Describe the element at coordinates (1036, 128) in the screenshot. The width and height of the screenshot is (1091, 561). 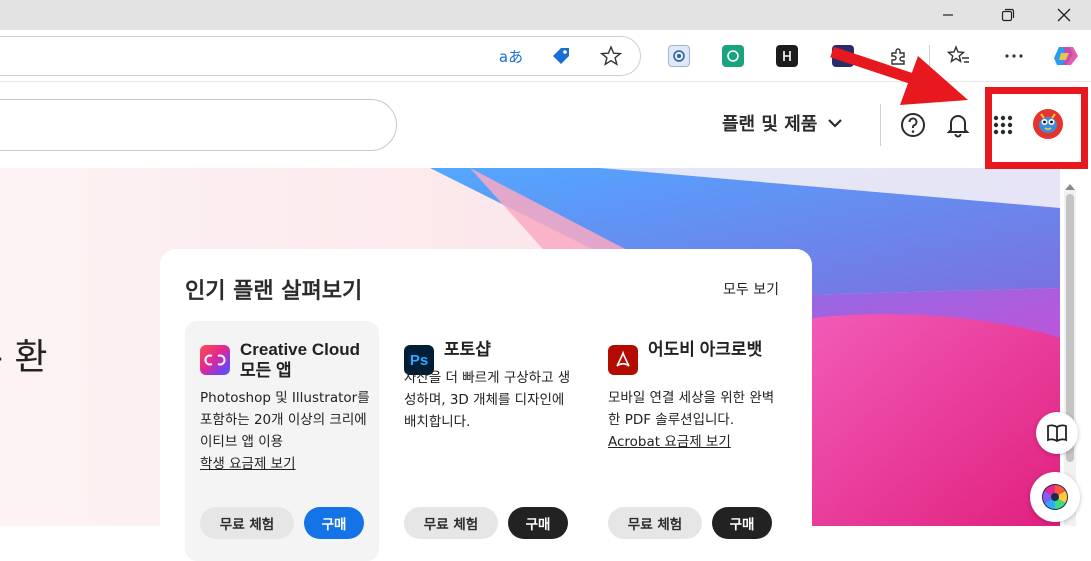
I see `annotation-highlight-box` at that location.